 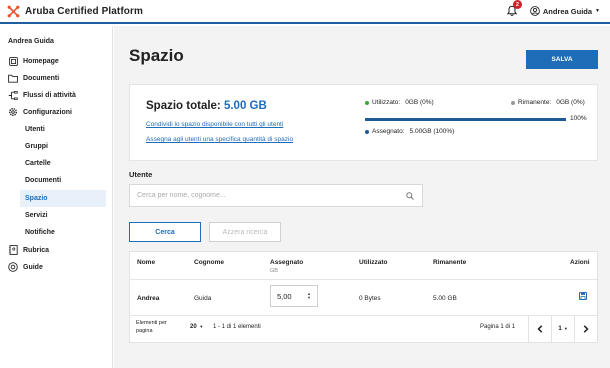 I want to click on page-info: Pagina 1 di 1, so click(x=498, y=327).